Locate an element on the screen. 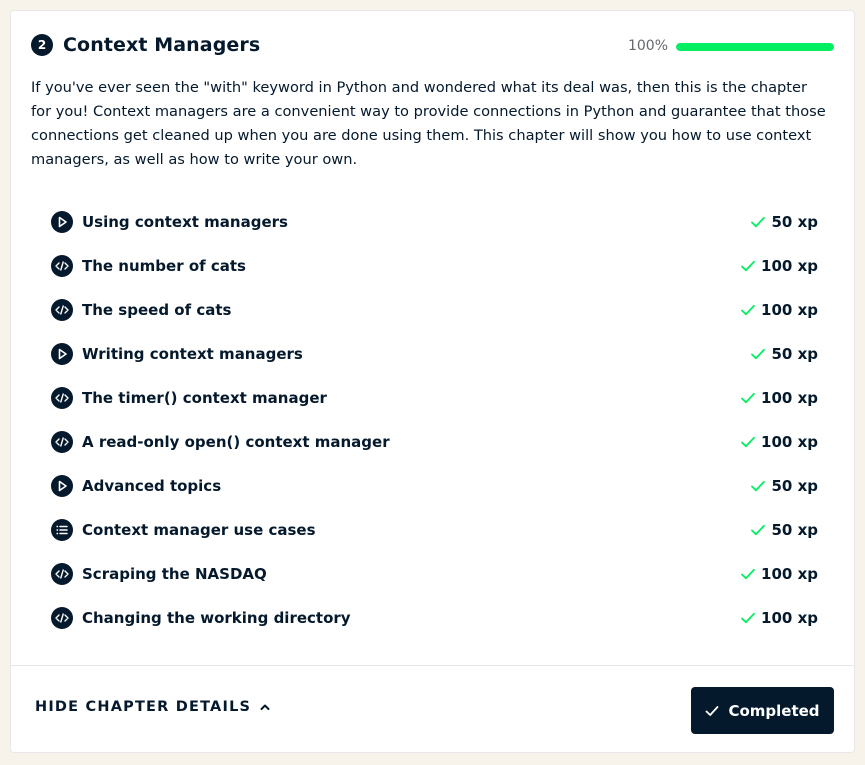  chapter-number-badge: 2 is located at coordinates (42, 45).